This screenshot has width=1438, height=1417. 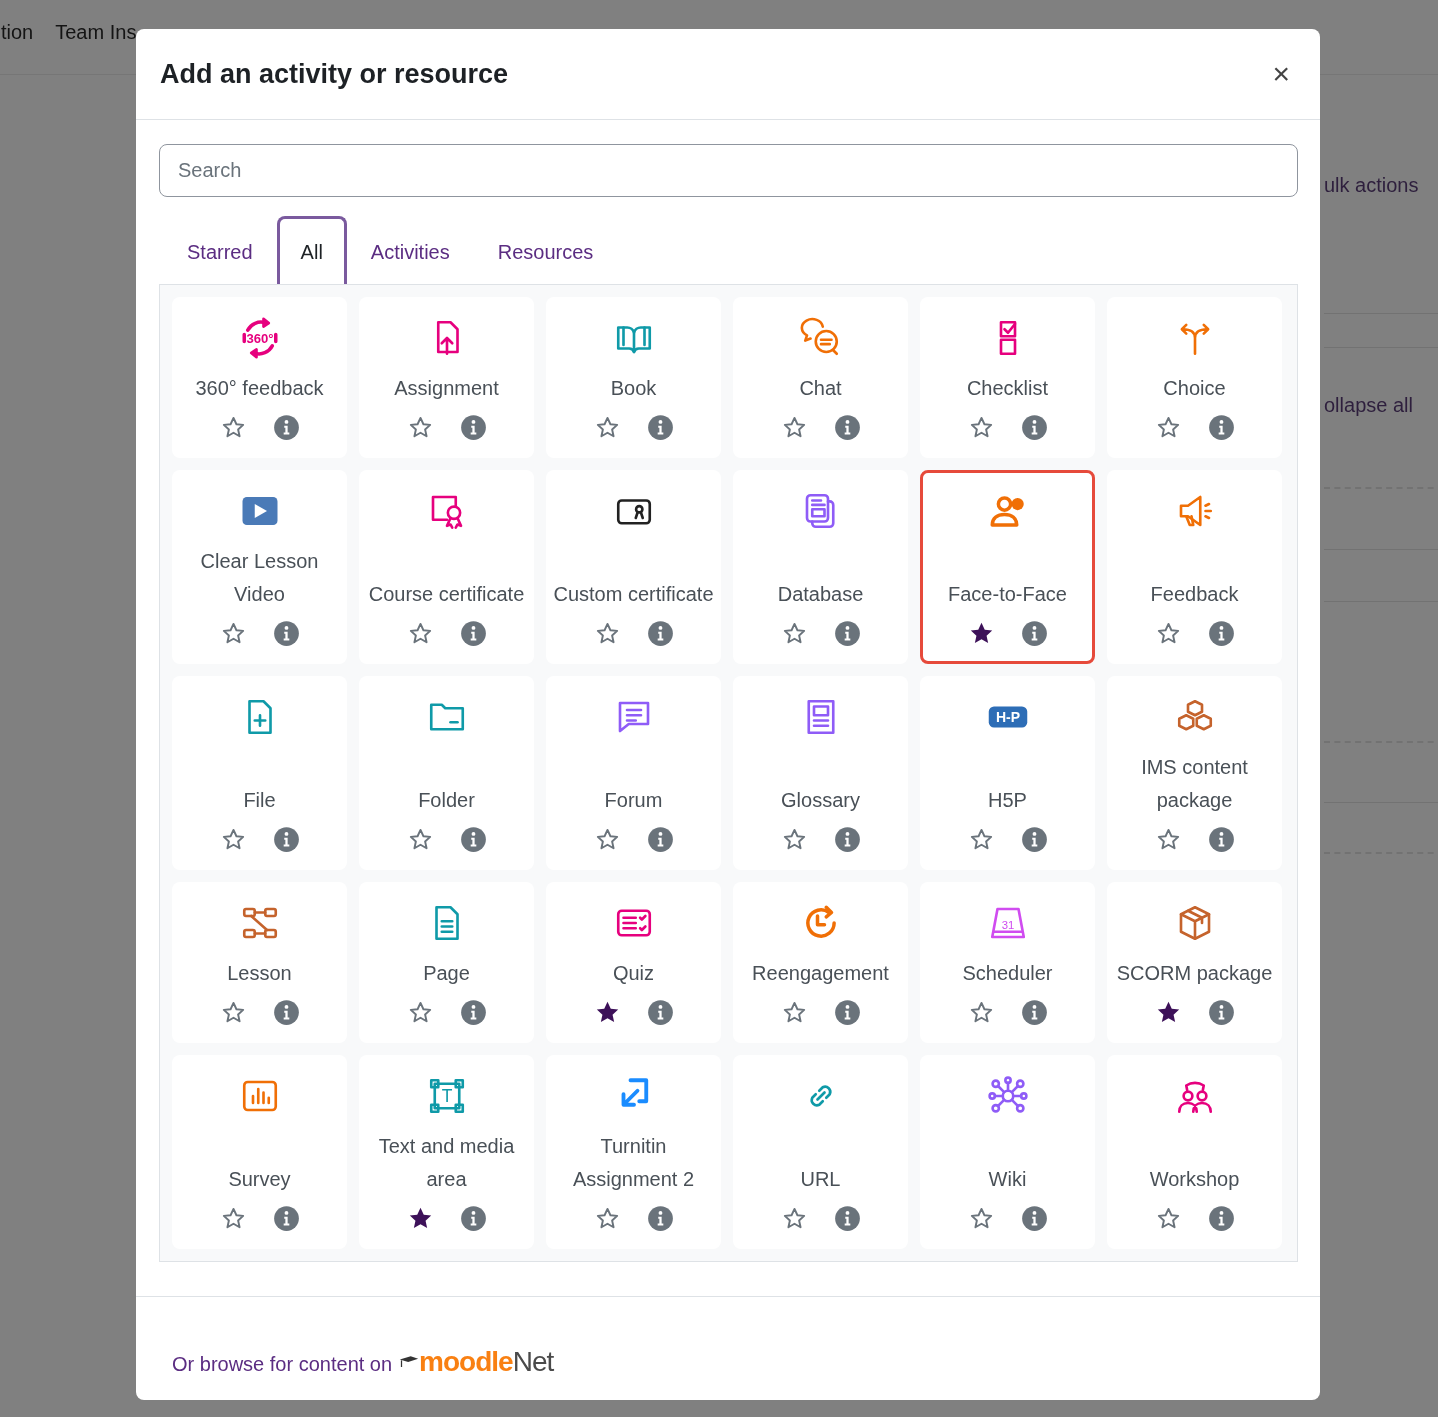 What do you see at coordinates (446, 1163) in the screenshot?
I see `activity-name: Text and media area` at bounding box center [446, 1163].